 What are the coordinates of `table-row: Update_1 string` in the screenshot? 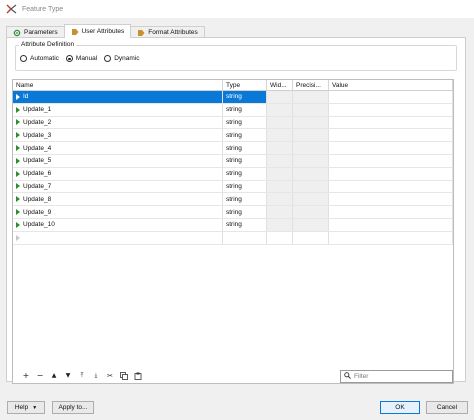 It's located at (233, 110).